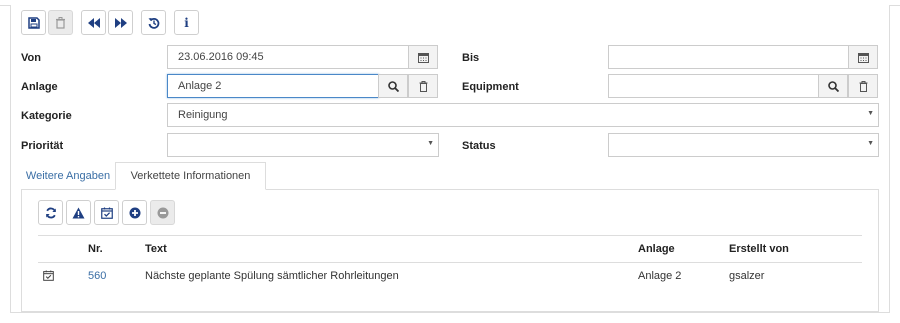  Describe the element at coordinates (42, 146) in the screenshot. I see `prioritaet-label: Priorität` at that location.